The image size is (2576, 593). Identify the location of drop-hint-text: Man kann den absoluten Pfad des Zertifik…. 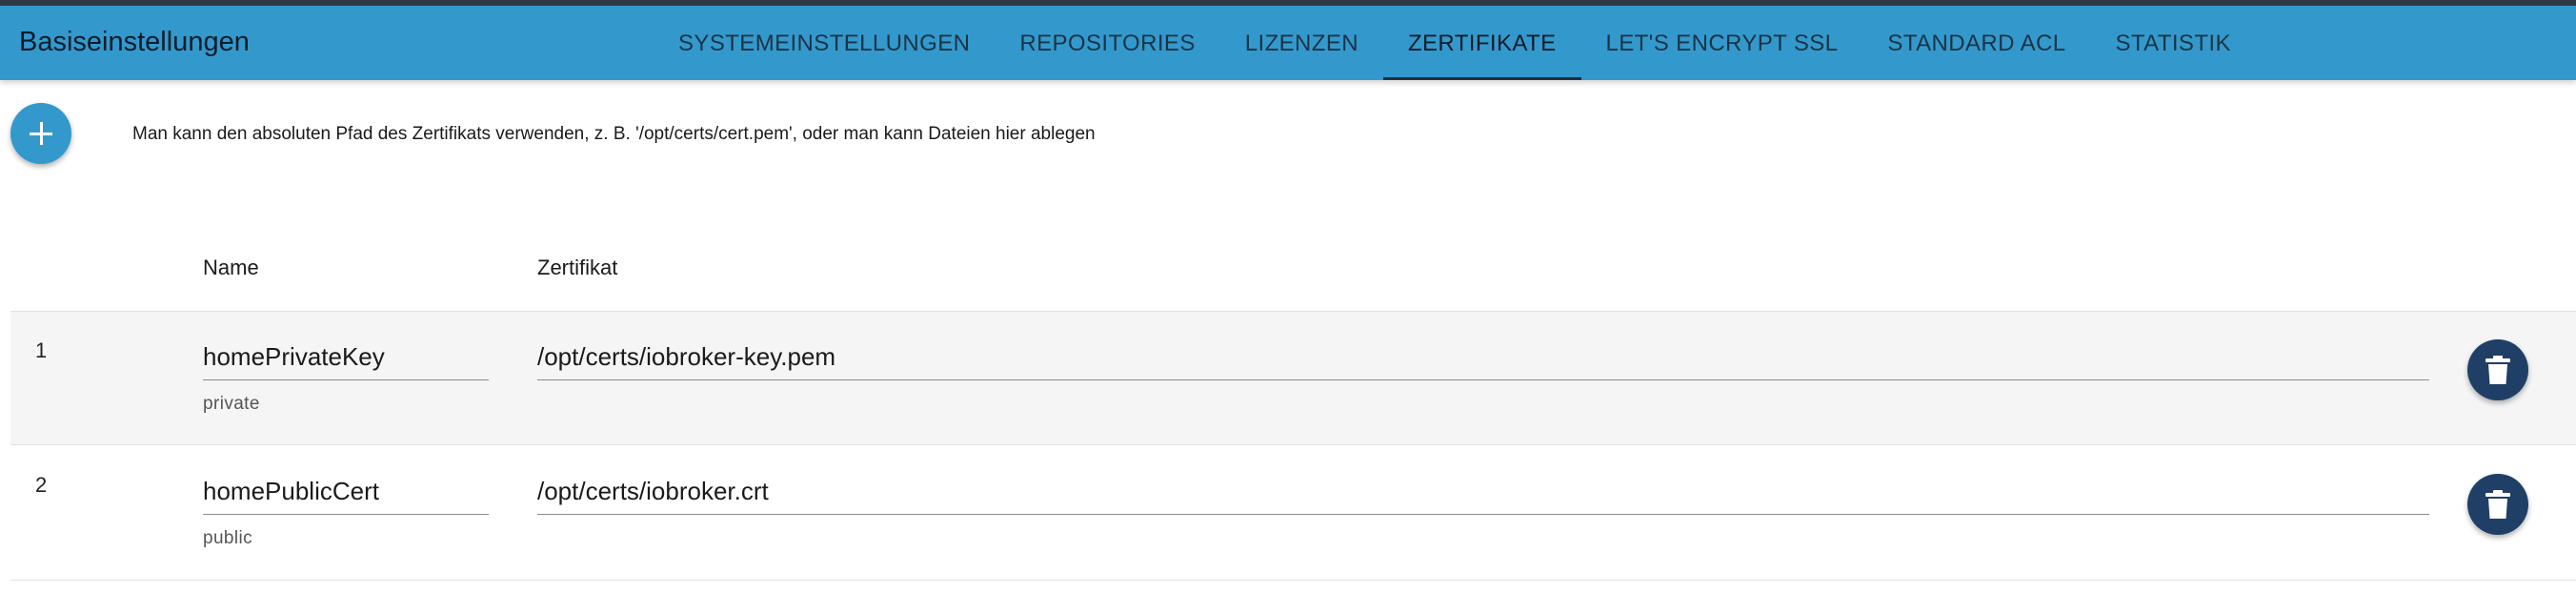
(614, 134).